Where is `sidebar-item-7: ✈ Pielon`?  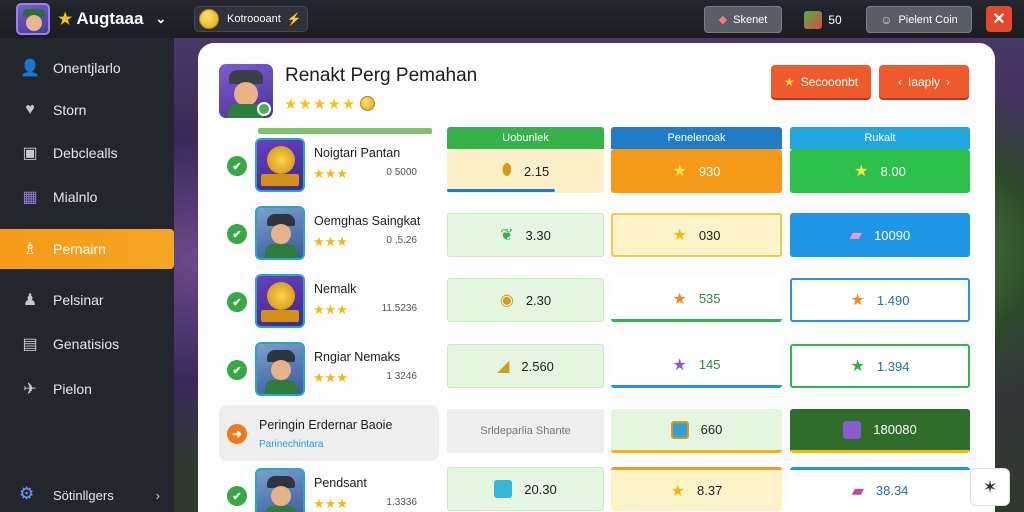 sidebar-item-7: ✈ Pielon is located at coordinates (87, 389).